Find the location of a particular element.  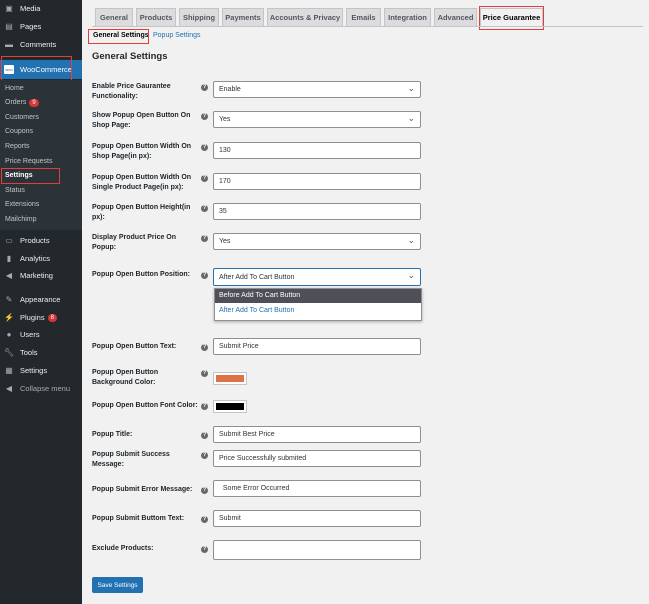

submenu-mailchimp: Mailchimp is located at coordinates (21, 219).